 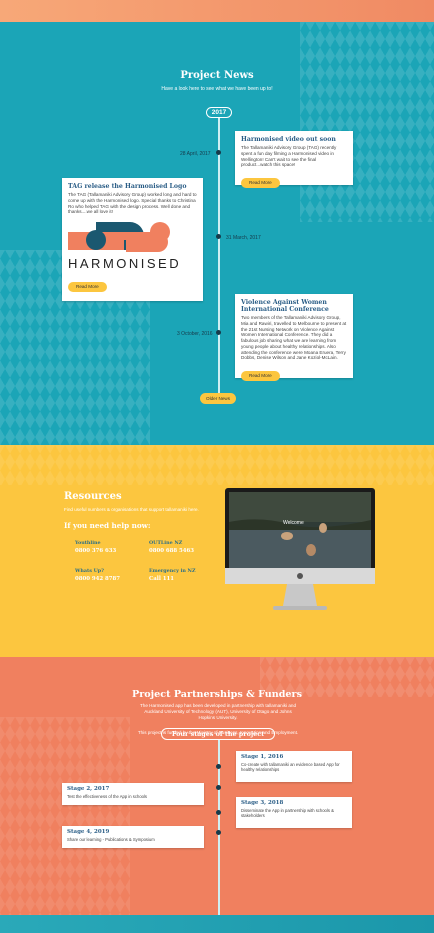 What do you see at coordinates (217, 694) in the screenshot?
I see `partners-title: Project Partnerships & Funders` at bounding box center [217, 694].